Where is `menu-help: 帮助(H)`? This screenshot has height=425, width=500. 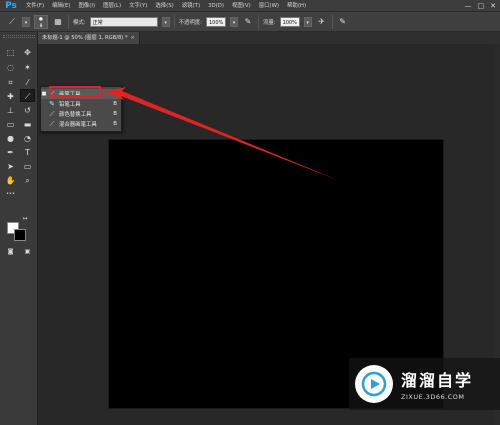
menu-help: 帮助(H) is located at coordinates (296, 6).